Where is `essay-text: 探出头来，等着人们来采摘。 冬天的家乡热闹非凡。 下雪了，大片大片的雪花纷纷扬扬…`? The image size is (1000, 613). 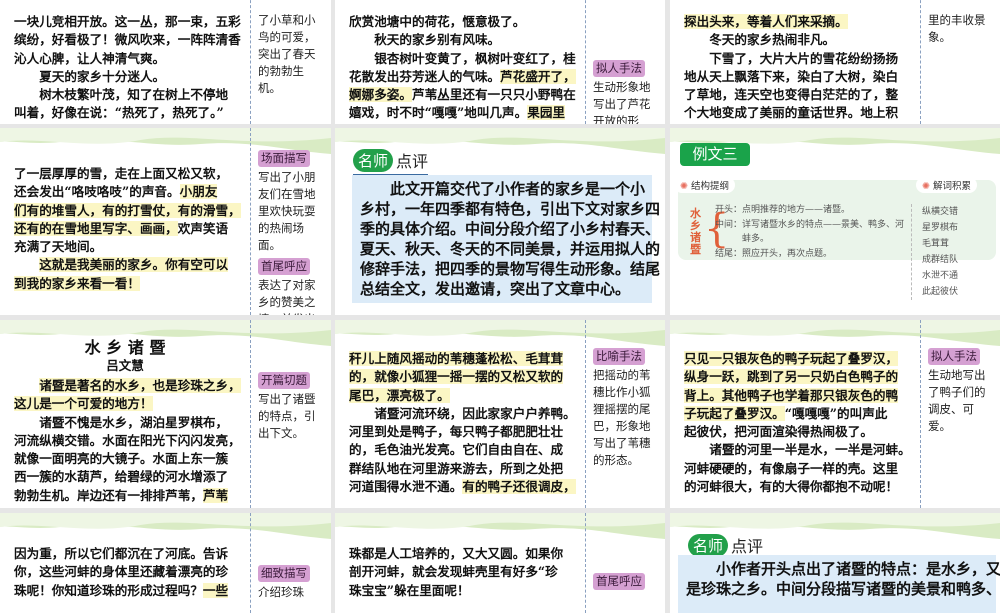 essay-text: 探出头来，等着人们来采摘。 冬天的家乡热闹非凡。 下雪了，大片大片的雪花纷纷扬扬… is located at coordinates (802, 68).